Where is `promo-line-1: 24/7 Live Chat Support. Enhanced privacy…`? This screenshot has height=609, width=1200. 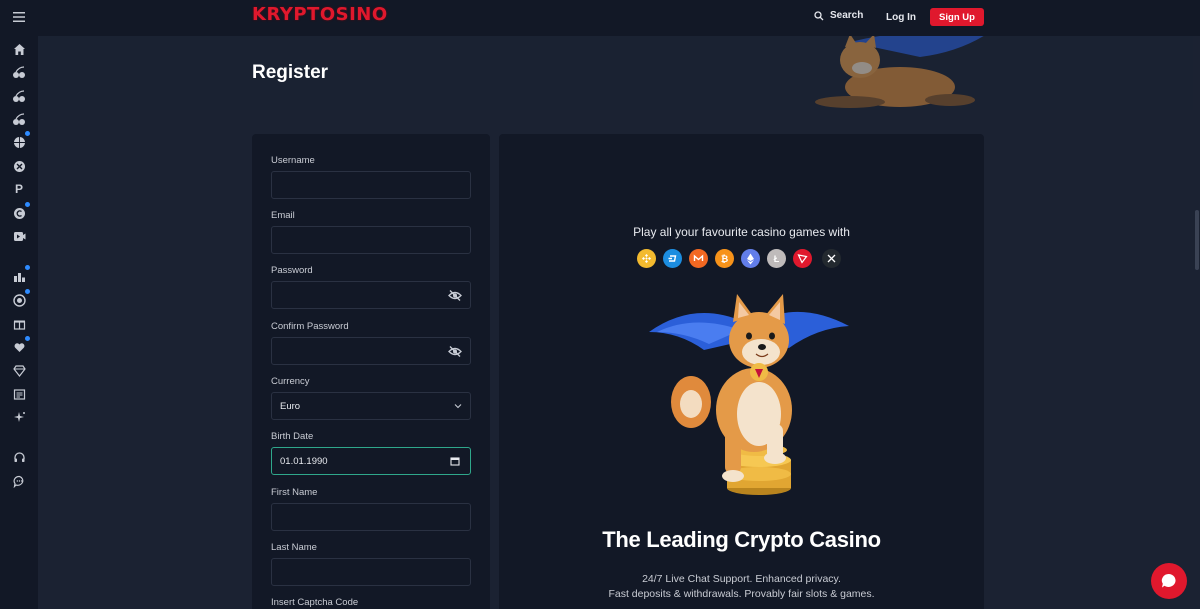
promo-line-1: 24/7 Live Chat Support. Enhanced privacy… is located at coordinates (741, 579).